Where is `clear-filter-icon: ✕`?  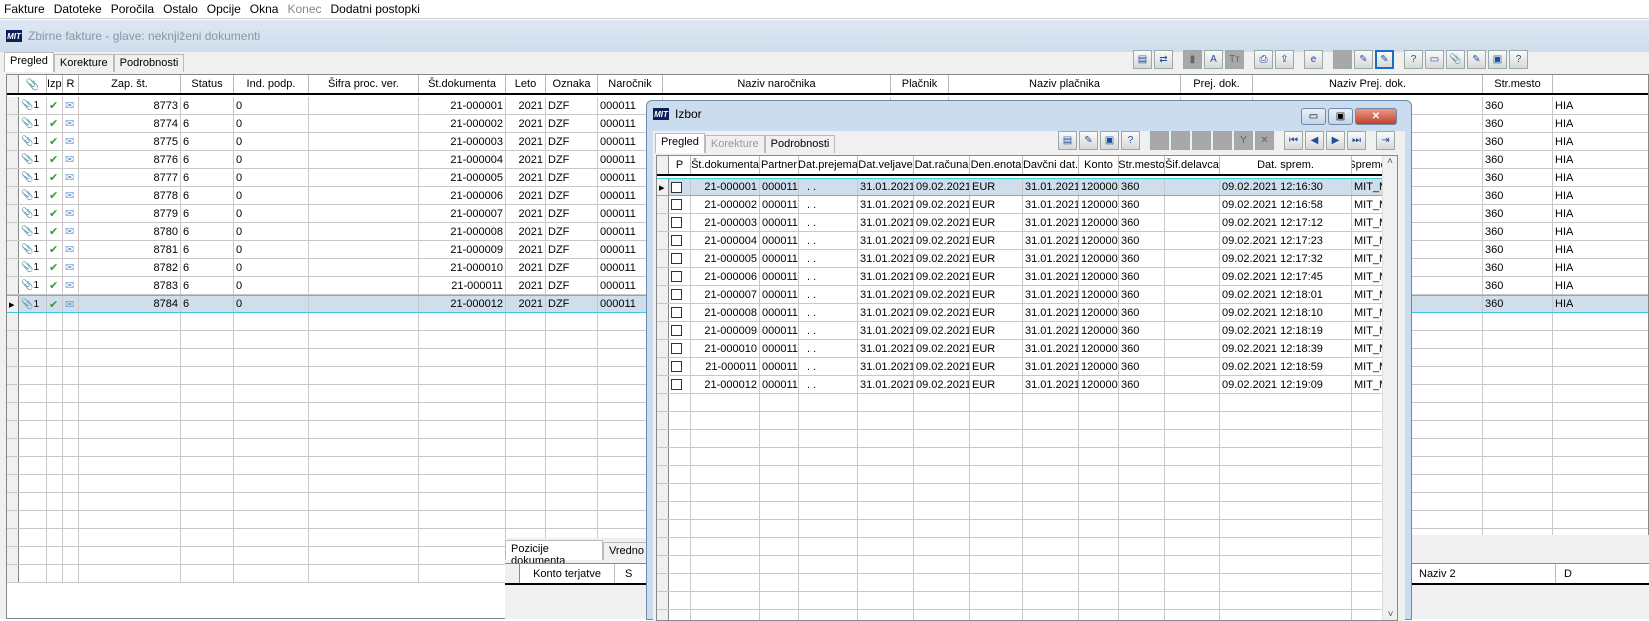 clear-filter-icon: ✕ is located at coordinates (1264, 140).